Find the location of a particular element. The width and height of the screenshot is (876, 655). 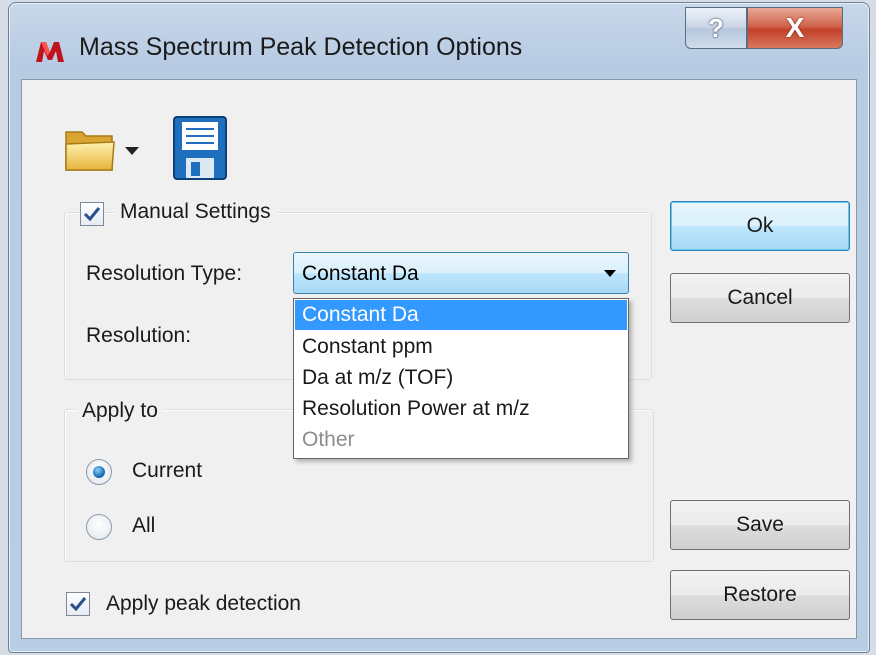

resolution-type-select: Constant Da is located at coordinates (461, 273).